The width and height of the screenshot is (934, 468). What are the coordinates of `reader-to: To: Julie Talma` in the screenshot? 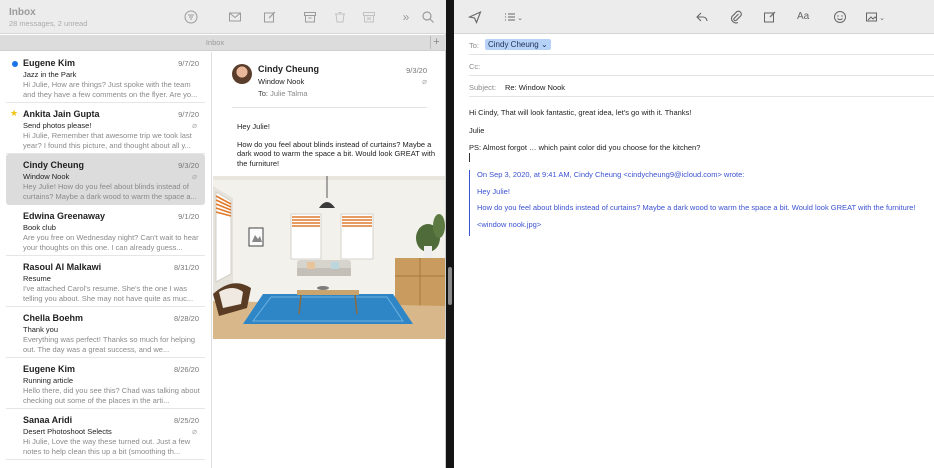 It's located at (283, 93).